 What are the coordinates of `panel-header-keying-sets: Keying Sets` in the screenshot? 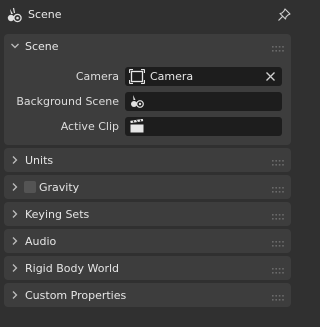 It's located at (147, 214).